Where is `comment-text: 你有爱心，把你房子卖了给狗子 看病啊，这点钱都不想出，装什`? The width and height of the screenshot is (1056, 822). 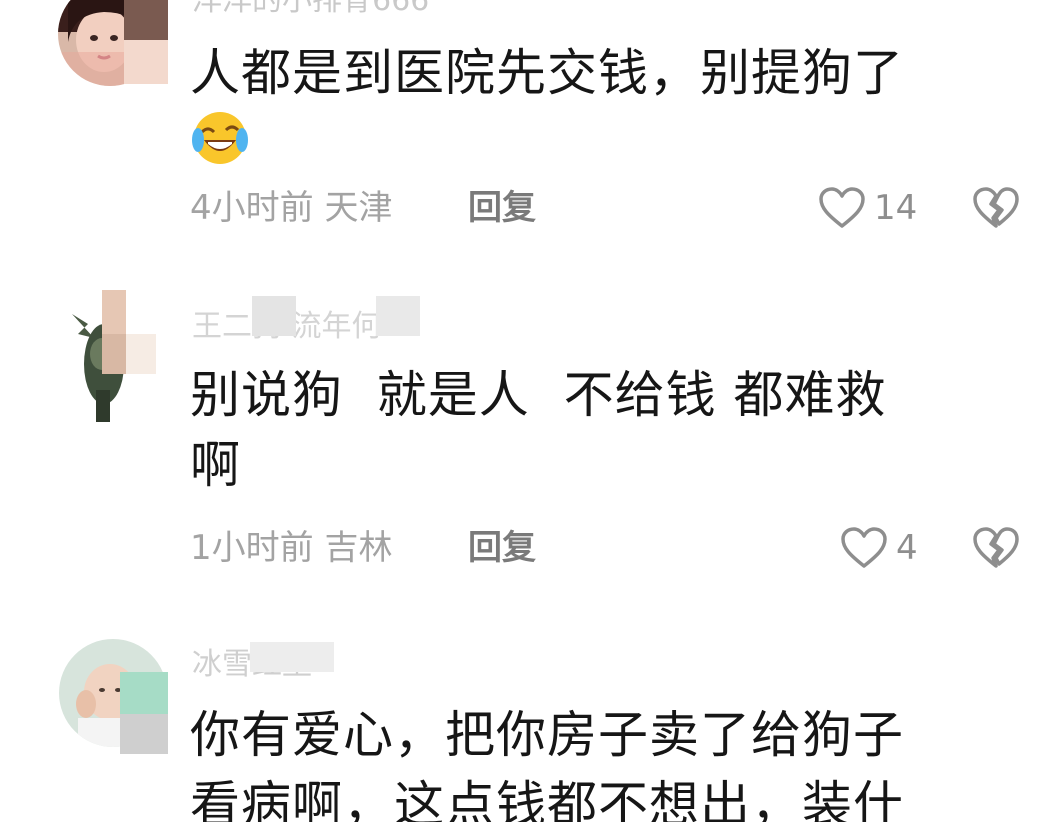 comment-text: 你有爱心，把你房子卖了给狗子 看病啊，这点钱都不想出，装什 is located at coordinates (547, 764).